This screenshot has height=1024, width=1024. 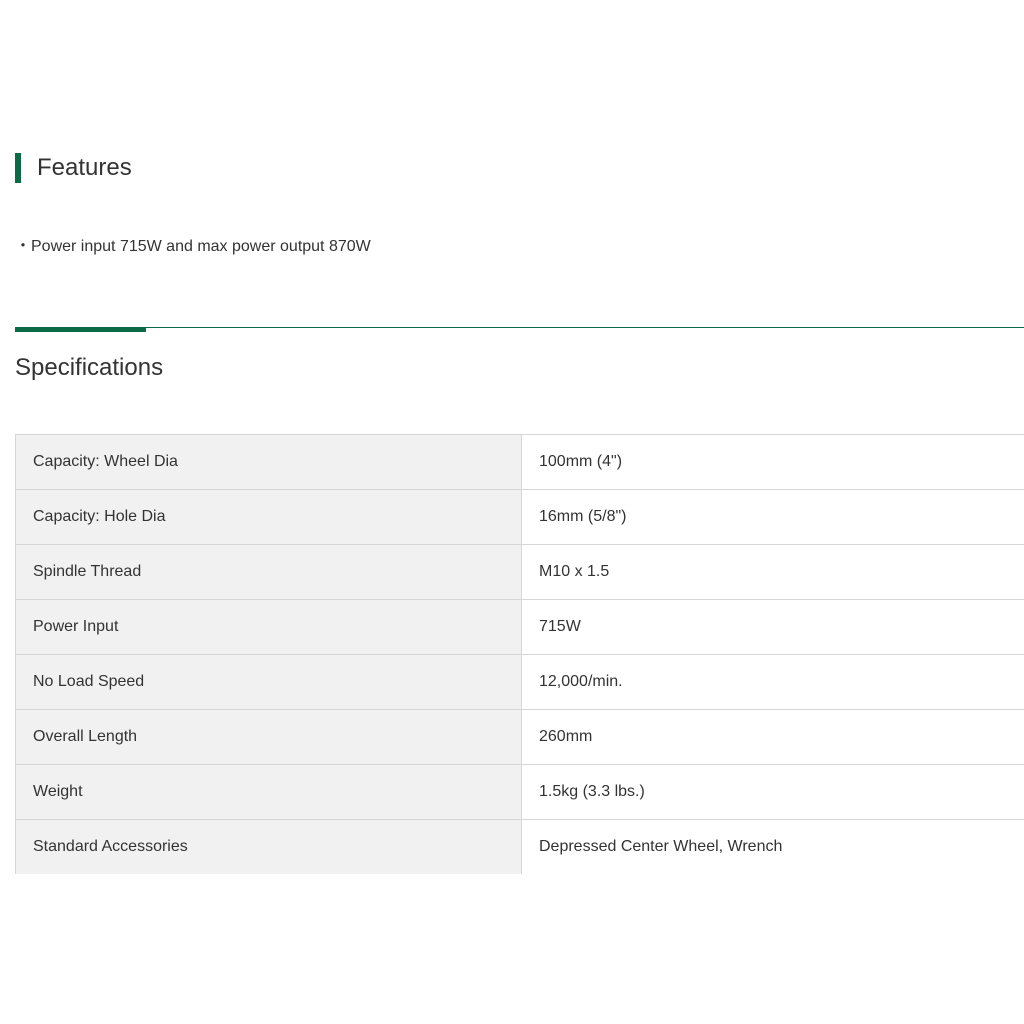 I want to click on table-row: No Load Speed 12,000/min., so click(x=519, y=682).